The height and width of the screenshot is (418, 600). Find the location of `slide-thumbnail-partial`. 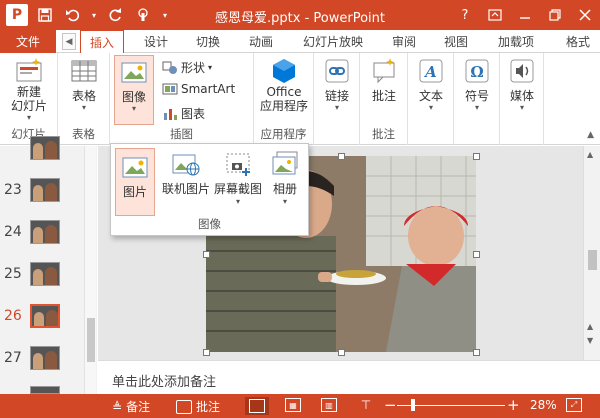

slide-thumbnail-partial is located at coordinates (40, 155).